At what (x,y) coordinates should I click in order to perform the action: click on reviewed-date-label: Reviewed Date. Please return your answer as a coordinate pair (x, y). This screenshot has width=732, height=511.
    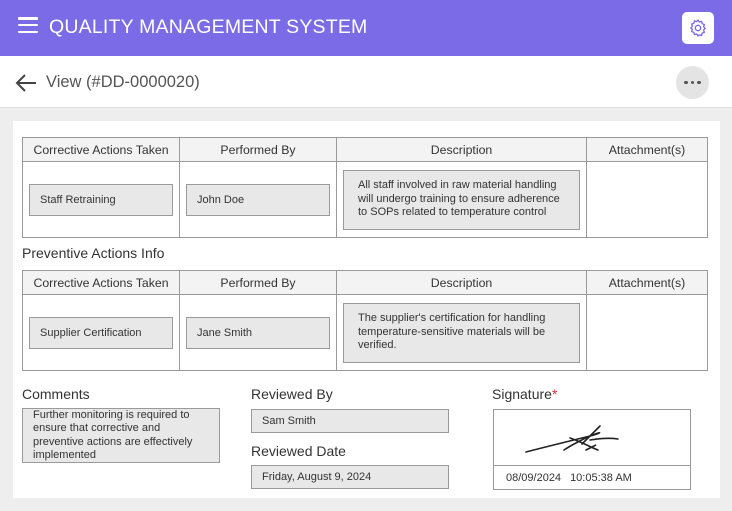
    Looking at the image, I should click on (298, 451).